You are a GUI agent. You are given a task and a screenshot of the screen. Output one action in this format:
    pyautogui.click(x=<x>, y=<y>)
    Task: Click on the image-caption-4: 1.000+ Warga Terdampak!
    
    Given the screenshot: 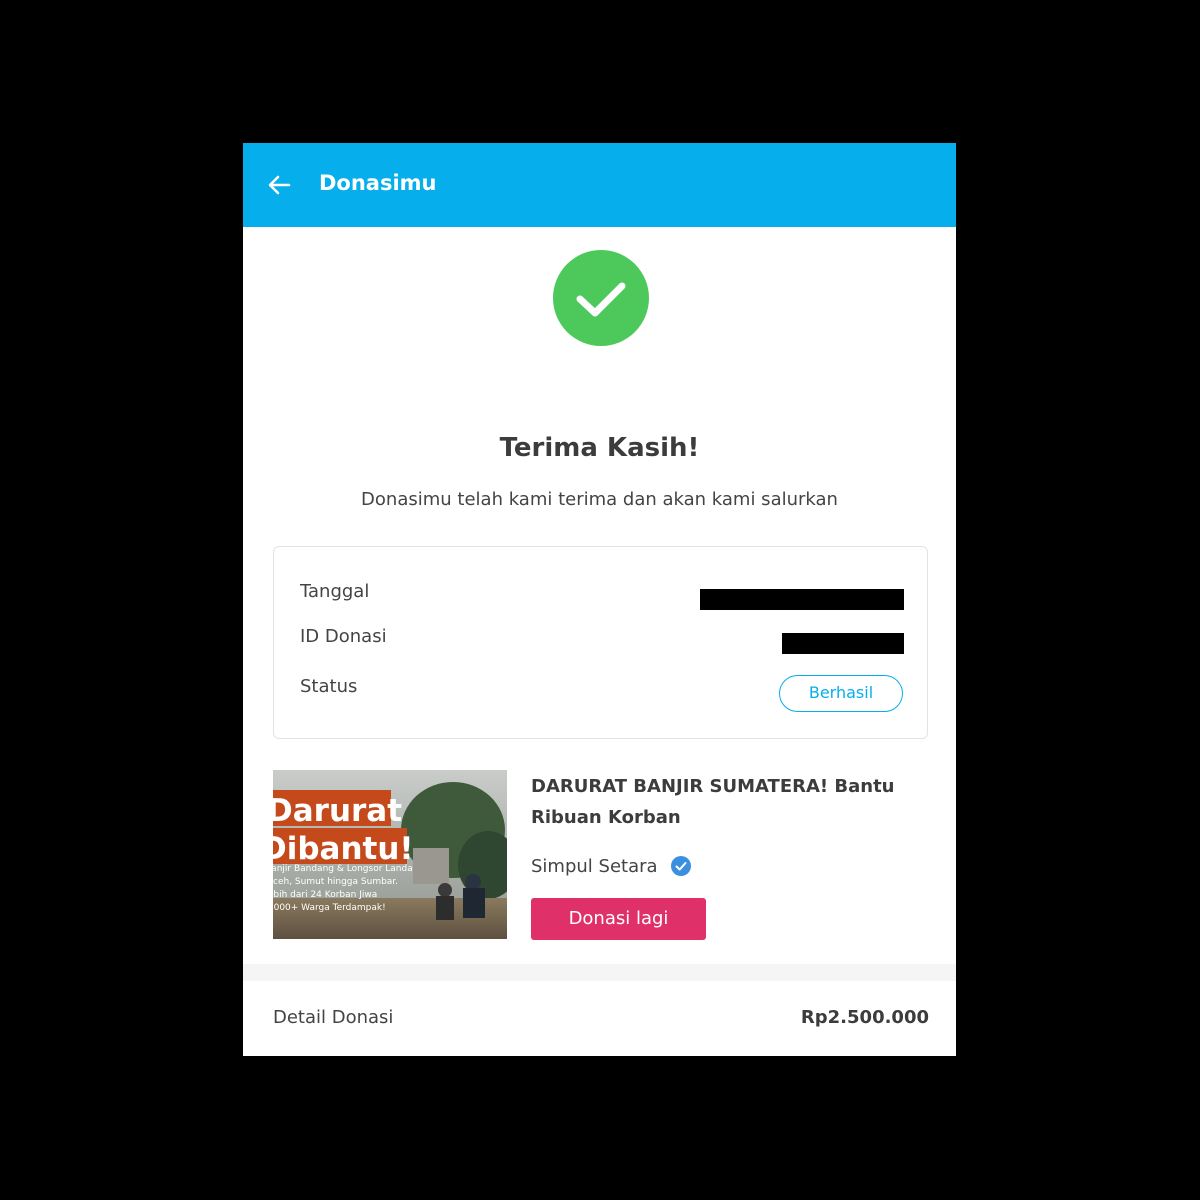 What is the action you would take?
    pyautogui.click(x=329, y=908)
    